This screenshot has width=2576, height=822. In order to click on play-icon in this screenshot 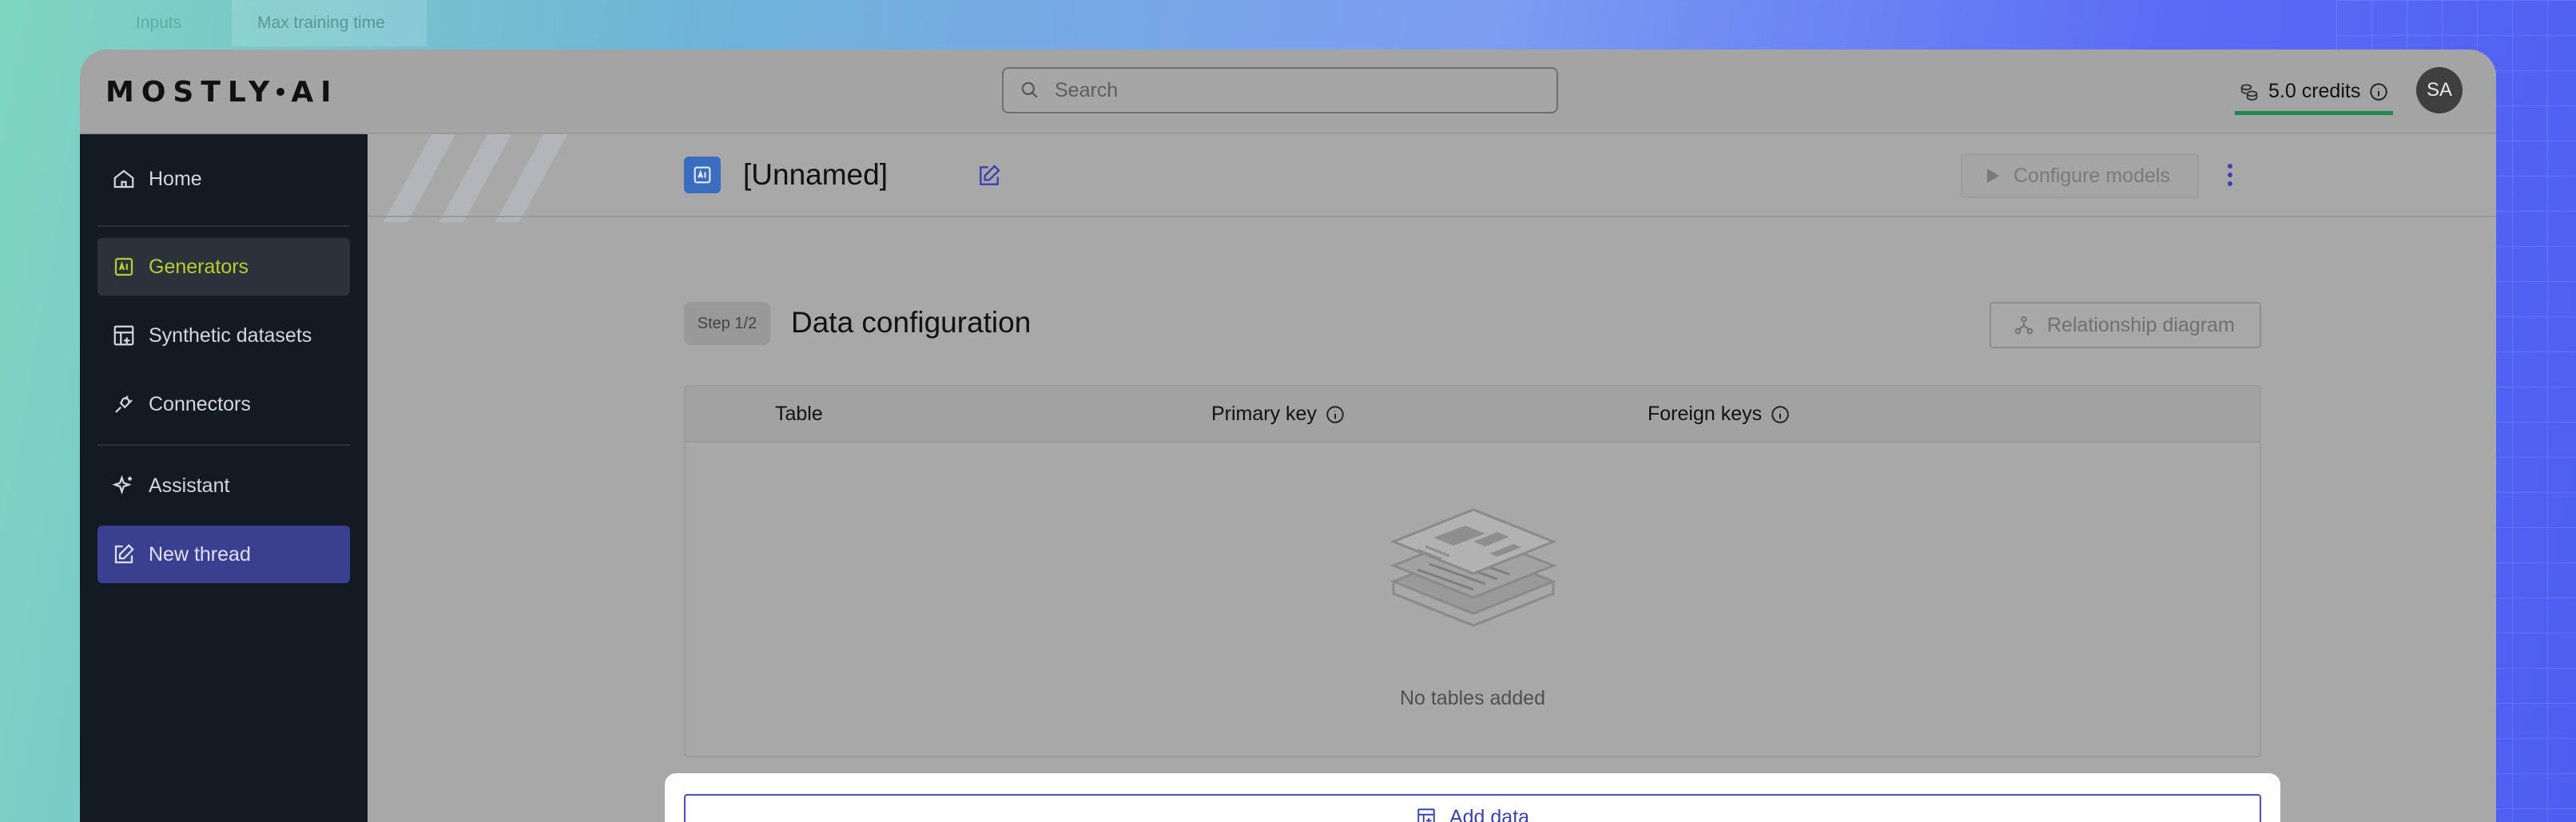, I will do `click(1993, 176)`.